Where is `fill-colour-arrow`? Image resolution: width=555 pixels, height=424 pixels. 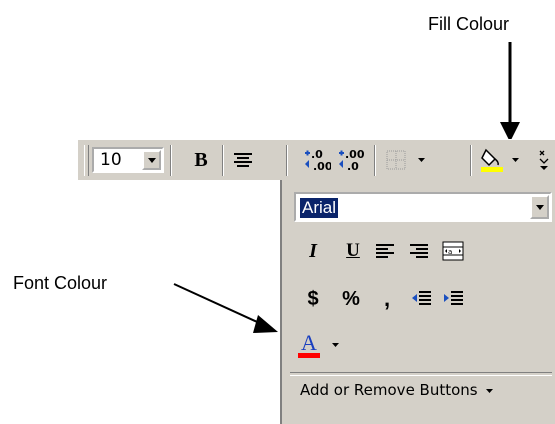
fill-colour-arrow is located at coordinates (510, 92).